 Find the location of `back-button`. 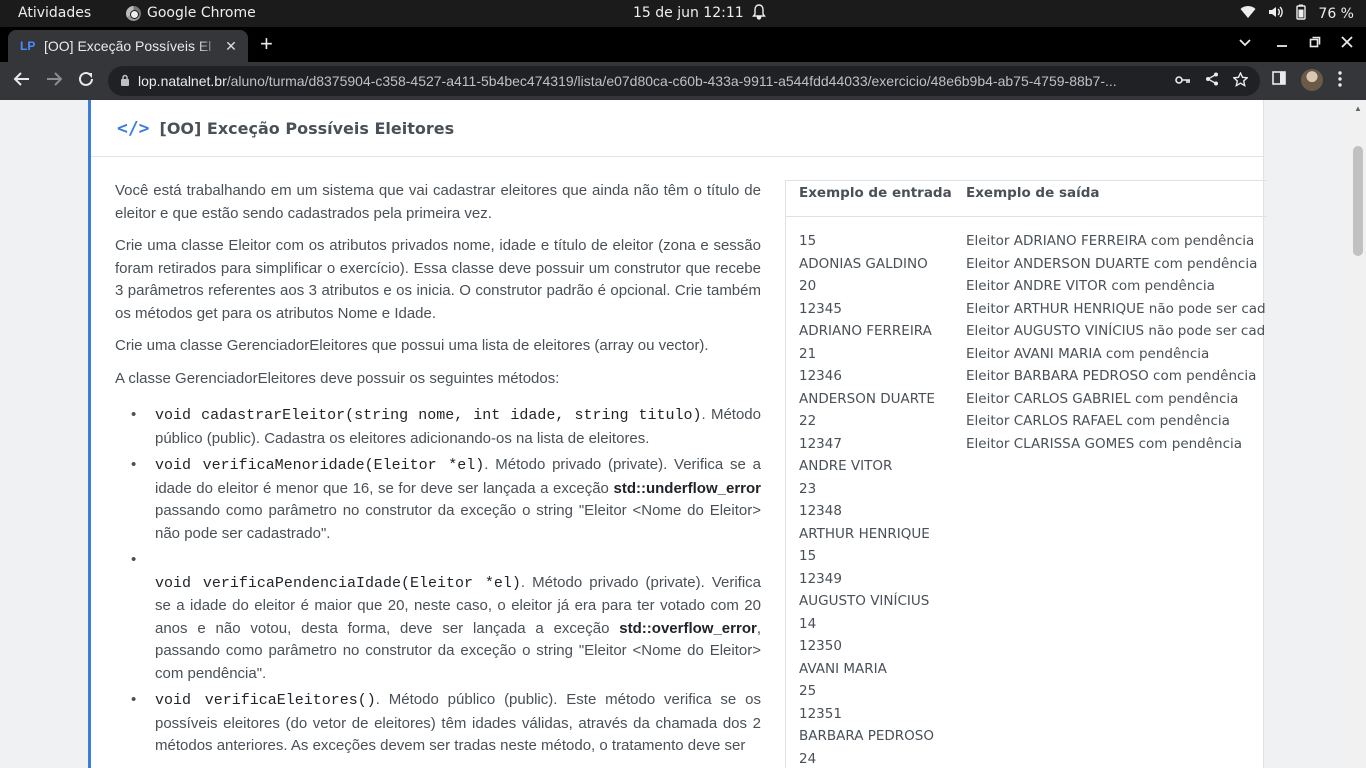

back-button is located at coordinates (22, 81).